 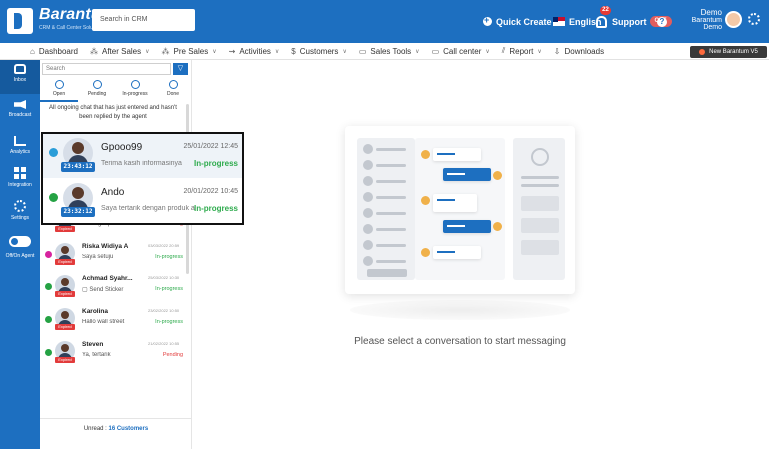 I want to click on nav-item-call-center: ▭ Call center ∨, so click(x=461, y=51).